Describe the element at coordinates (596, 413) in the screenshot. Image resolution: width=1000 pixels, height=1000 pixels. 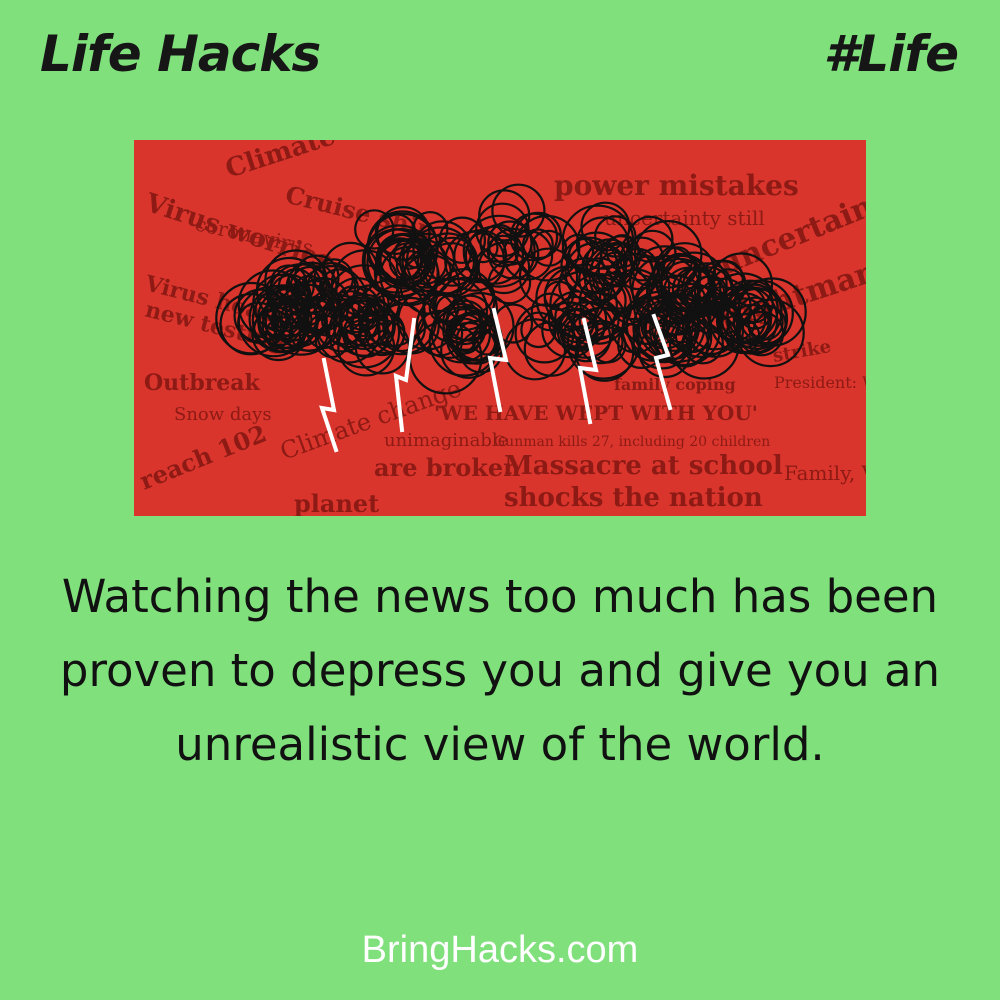
I see `headline-text: 'WE HAVE WEPT WITH YOU'` at that location.